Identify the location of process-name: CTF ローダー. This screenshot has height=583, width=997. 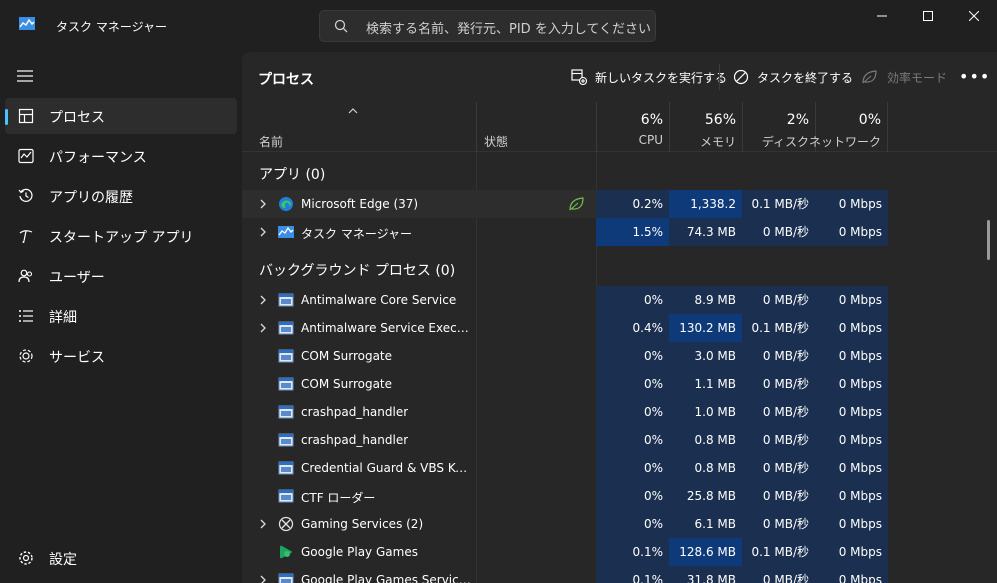
(338, 498).